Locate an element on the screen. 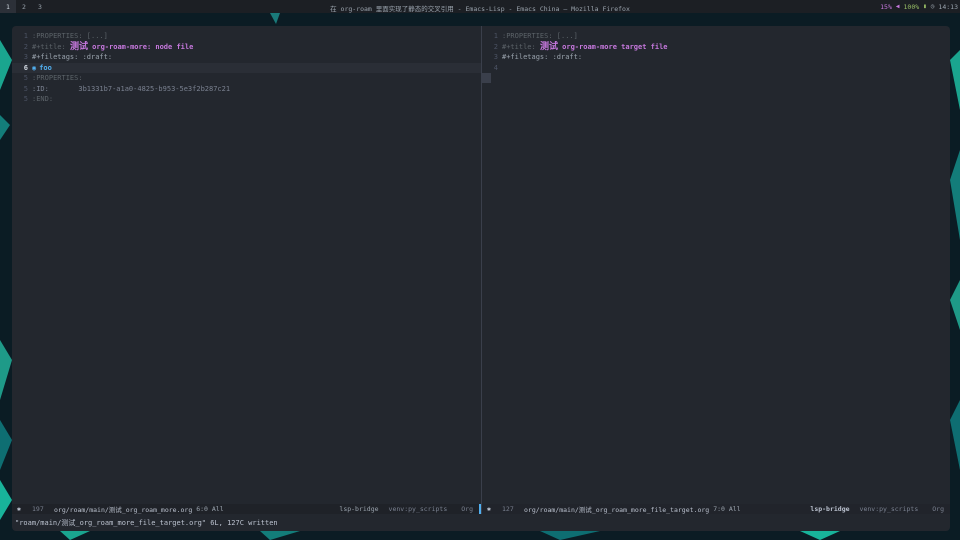 The width and height of the screenshot is (960, 540). properties-end: :END: is located at coordinates (43, 99).